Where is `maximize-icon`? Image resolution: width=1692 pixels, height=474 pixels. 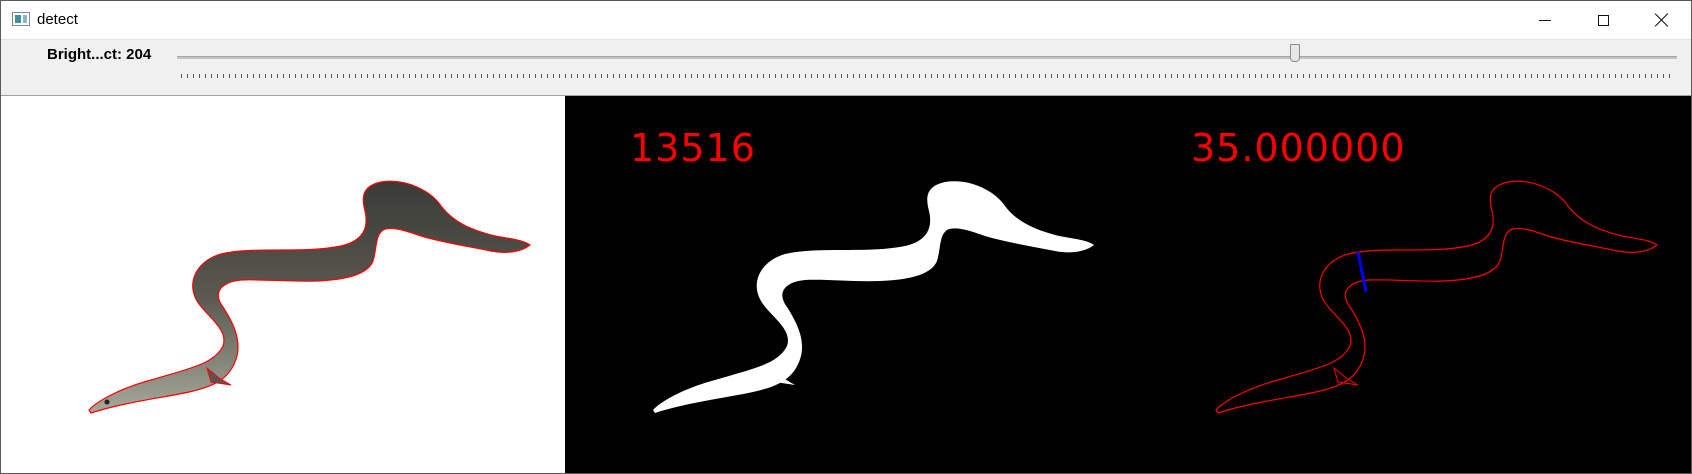 maximize-icon is located at coordinates (1603, 20).